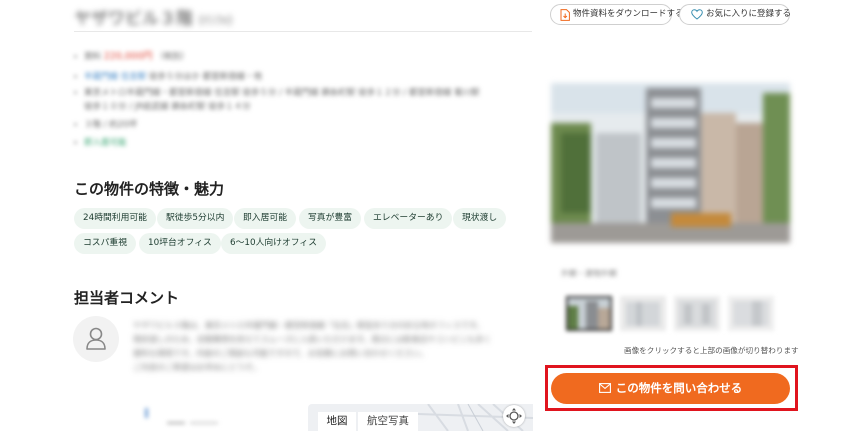  Describe the element at coordinates (565, 15) in the screenshot. I see `document-download-icon` at that location.